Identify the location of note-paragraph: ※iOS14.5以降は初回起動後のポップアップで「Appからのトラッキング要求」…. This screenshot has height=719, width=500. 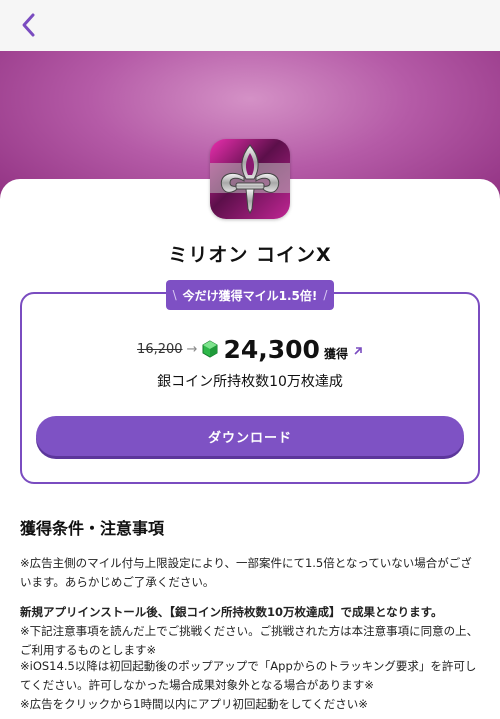
(248, 675).